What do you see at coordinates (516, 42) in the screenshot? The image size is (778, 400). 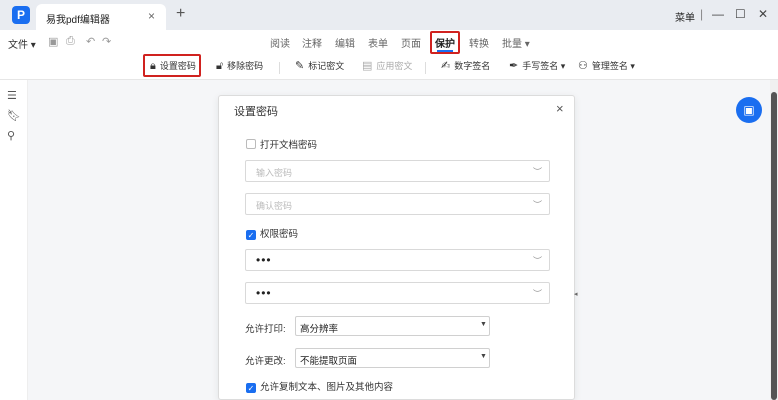 I see `tab-batch: 批量 ▾` at bounding box center [516, 42].